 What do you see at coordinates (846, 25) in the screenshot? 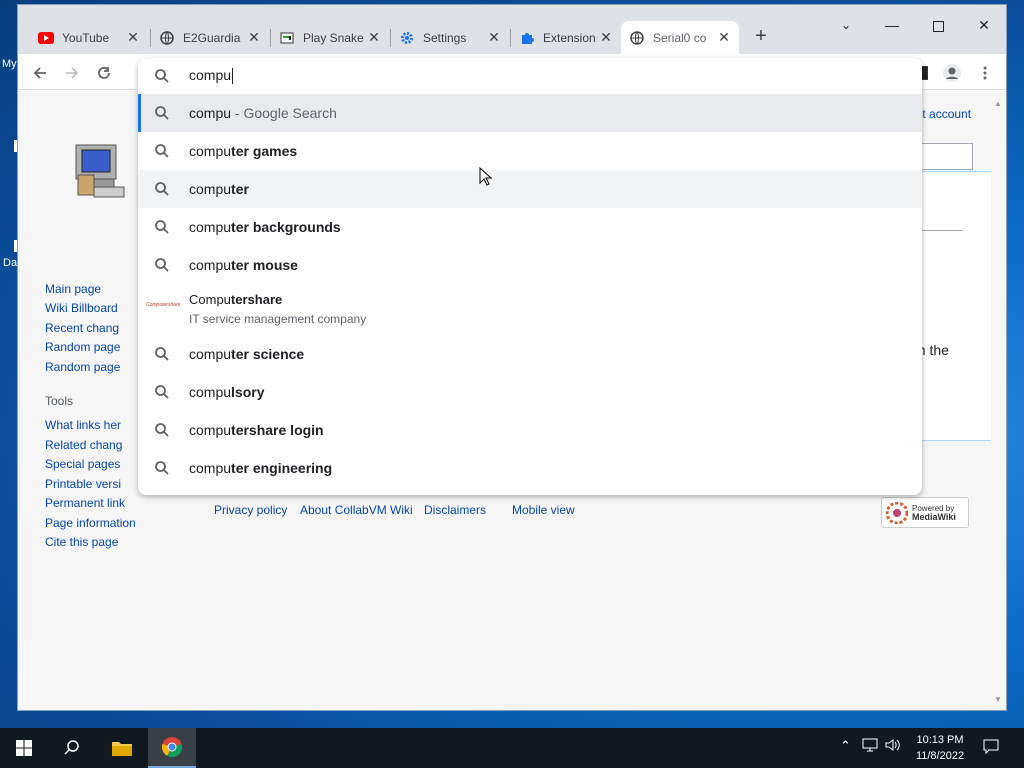
I see `tab-search-chevron-icon: ⌄` at bounding box center [846, 25].